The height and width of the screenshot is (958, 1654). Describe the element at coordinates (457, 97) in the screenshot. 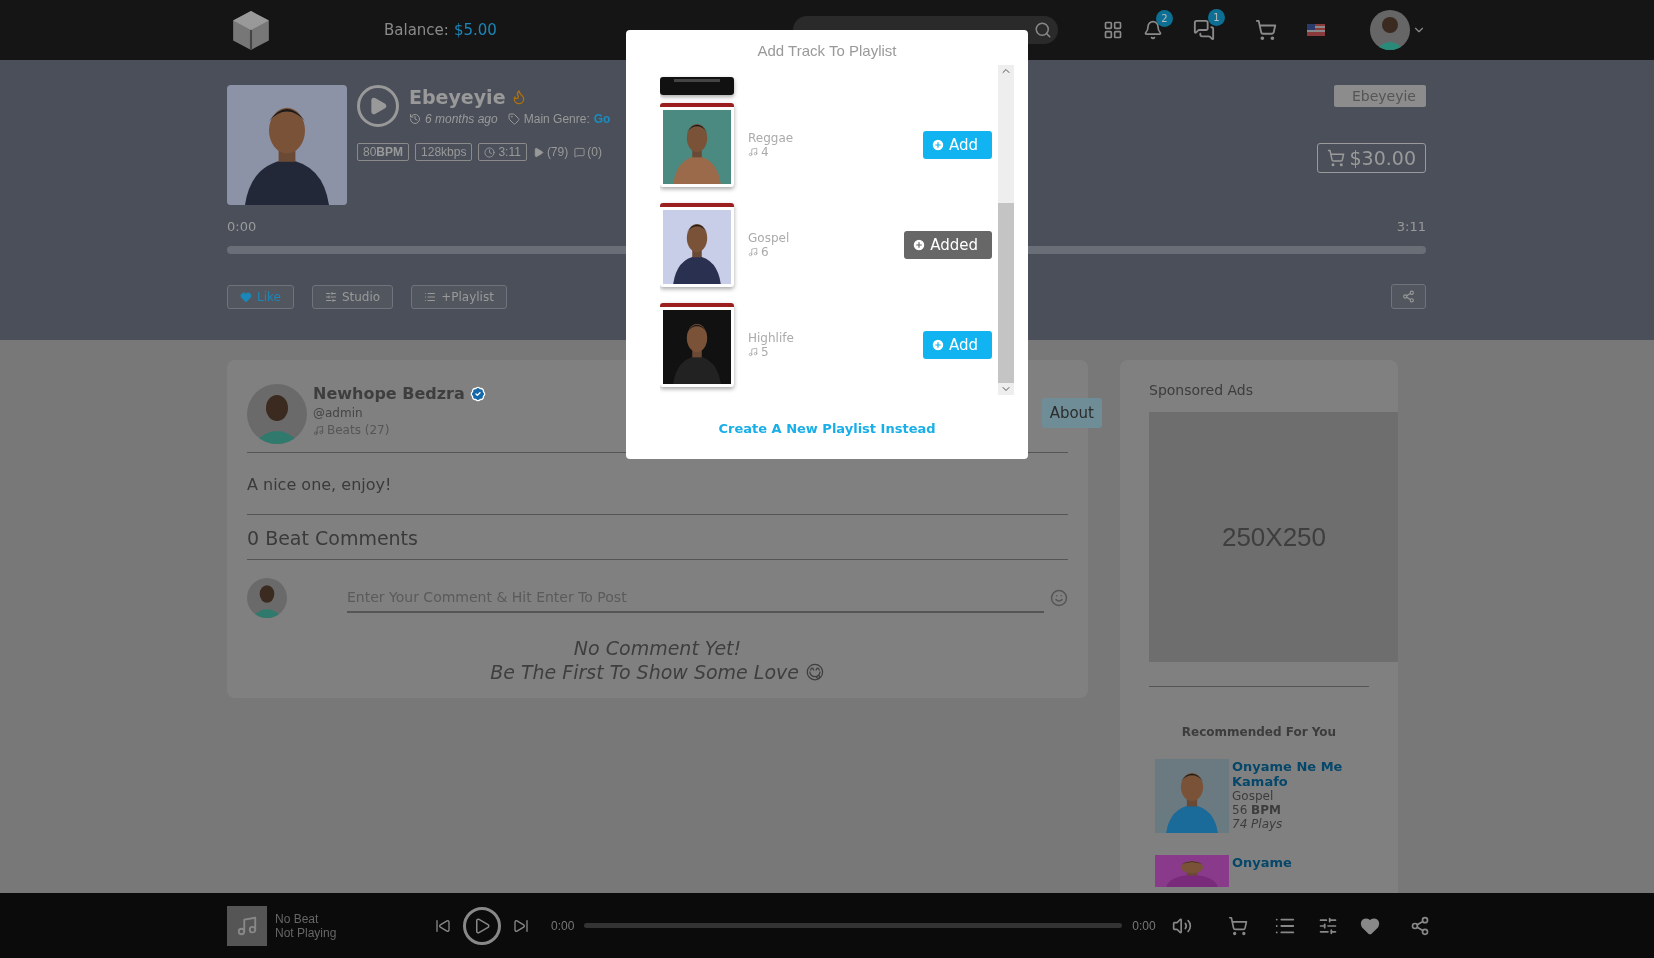

I see `track-title: Ebeyeyie` at that location.